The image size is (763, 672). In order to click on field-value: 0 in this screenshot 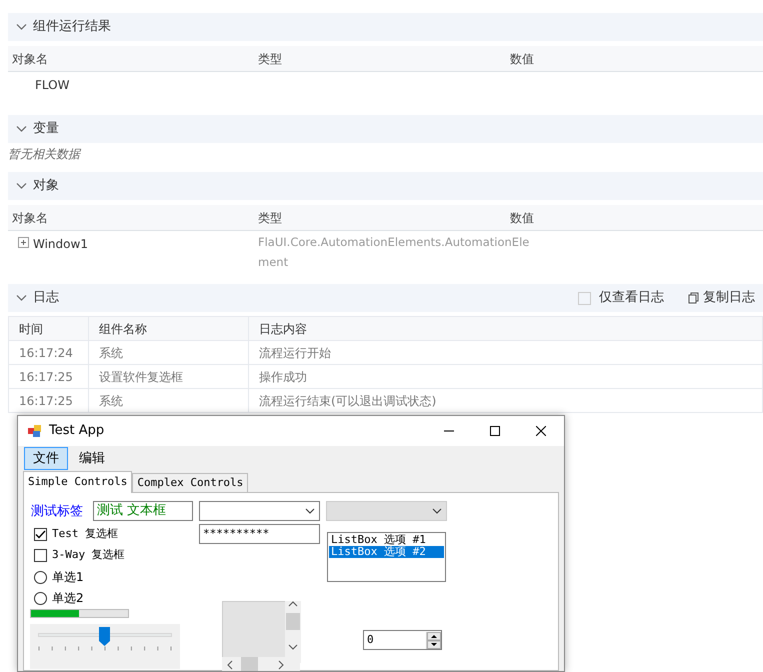, I will do `click(370, 640)`.